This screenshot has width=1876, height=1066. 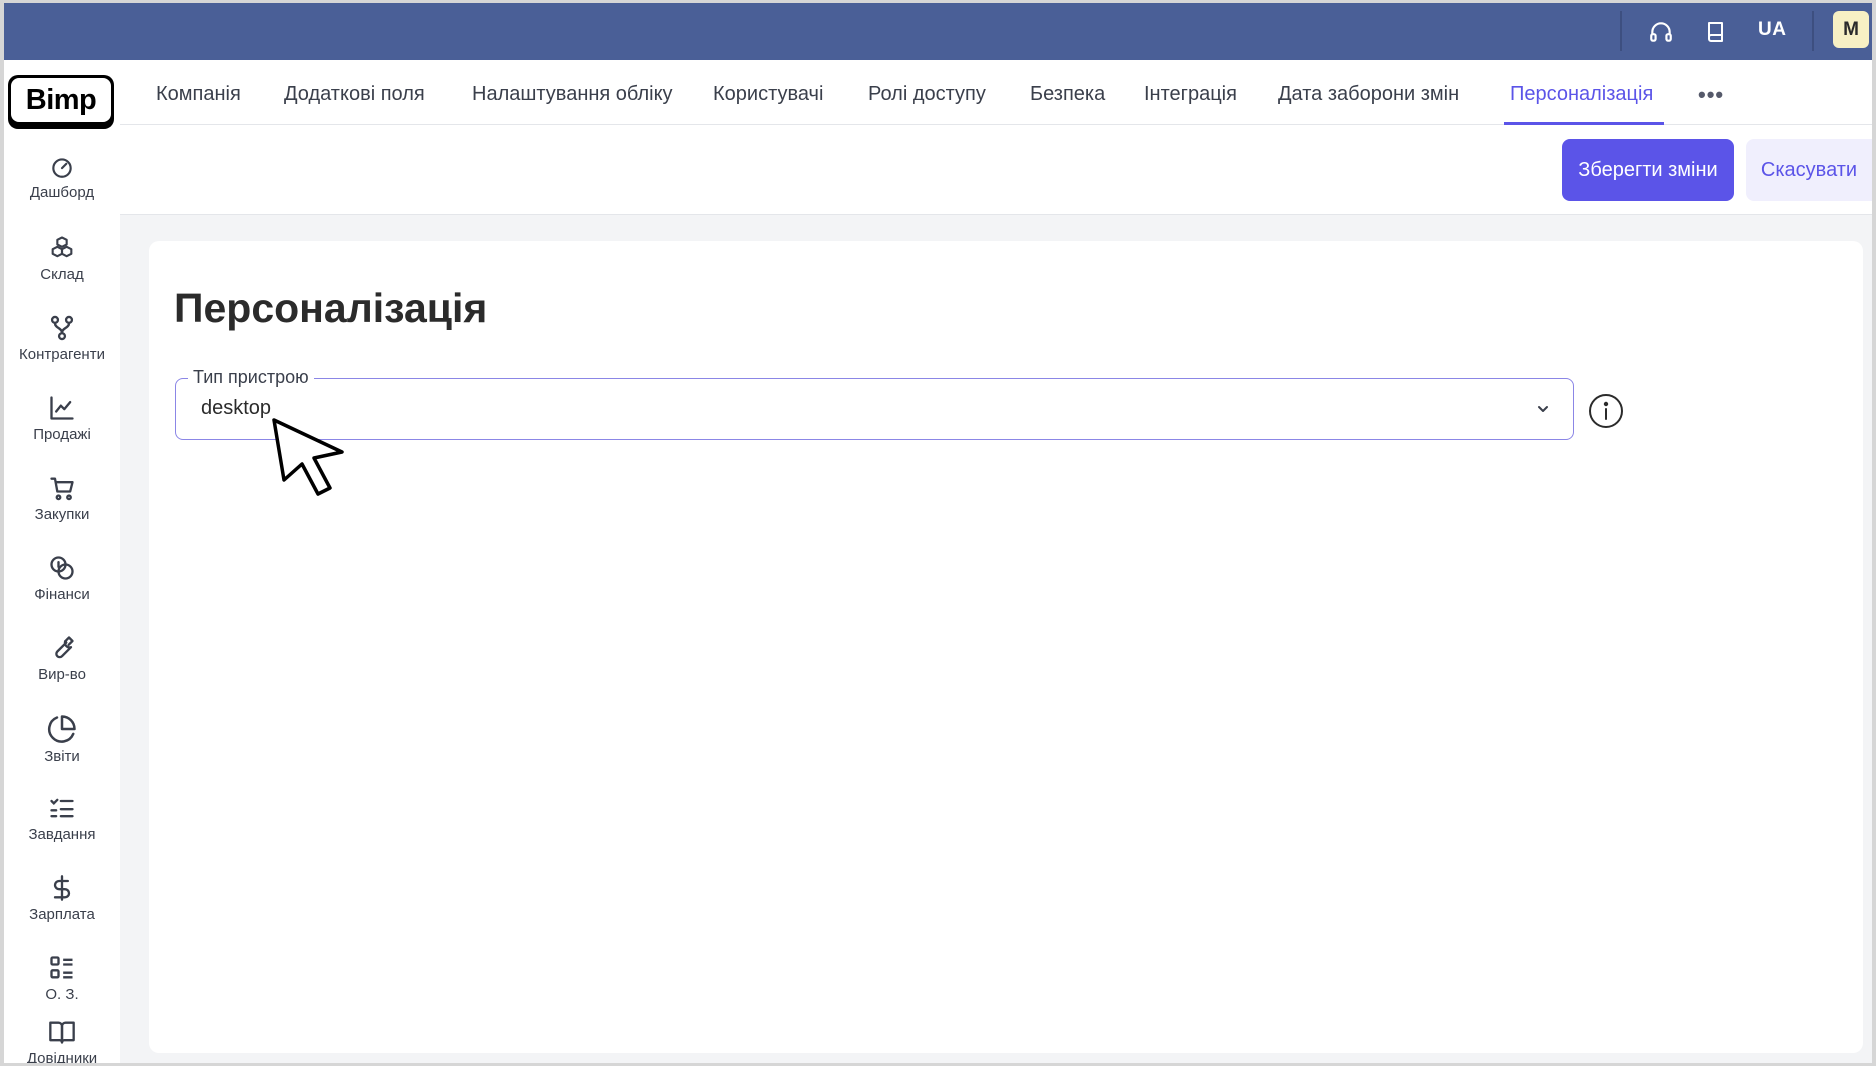 I want to click on more-tabs-button: •••, so click(x=1711, y=95).